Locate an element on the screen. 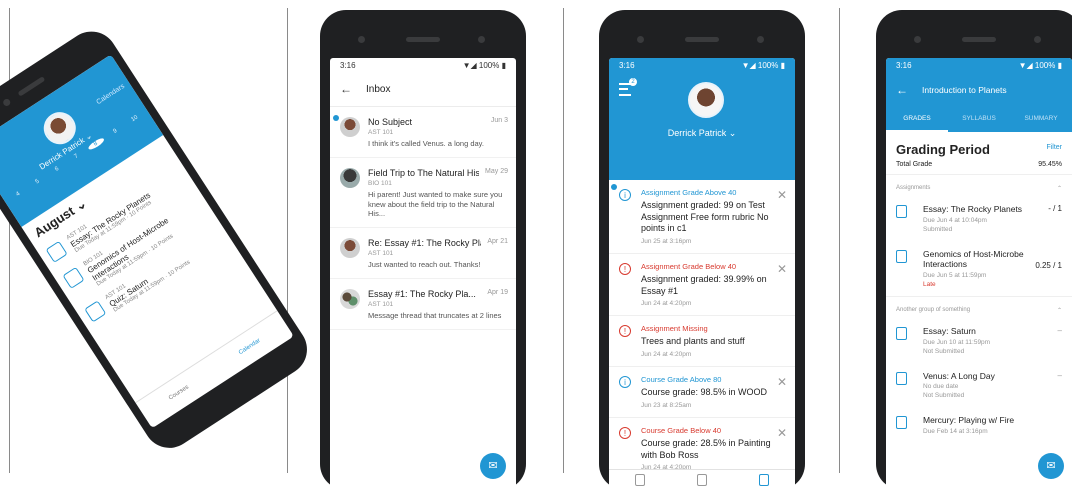  compose-icon: ✉ is located at coordinates (493, 466).